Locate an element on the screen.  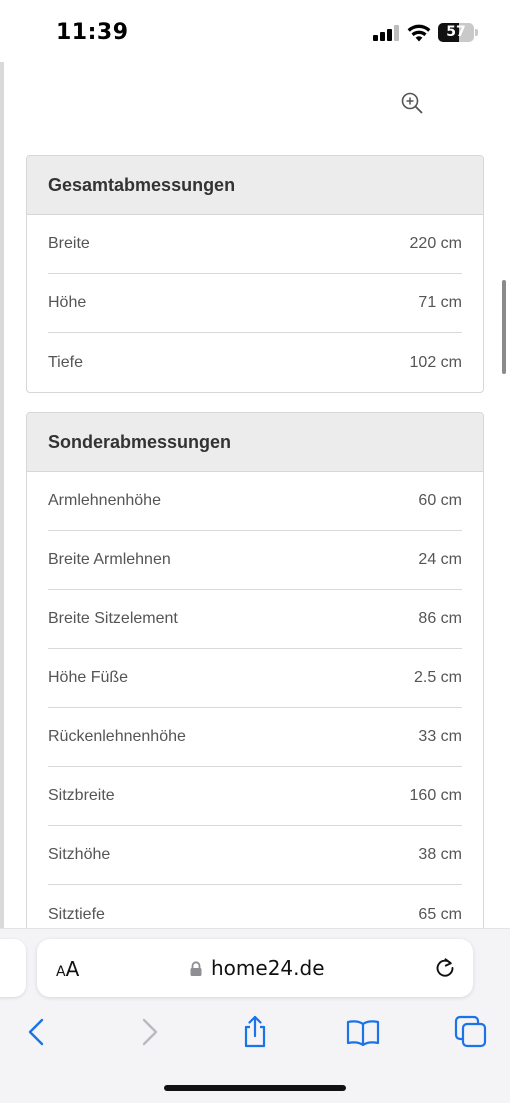
dimension-value: 220 cm is located at coordinates (435, 243).